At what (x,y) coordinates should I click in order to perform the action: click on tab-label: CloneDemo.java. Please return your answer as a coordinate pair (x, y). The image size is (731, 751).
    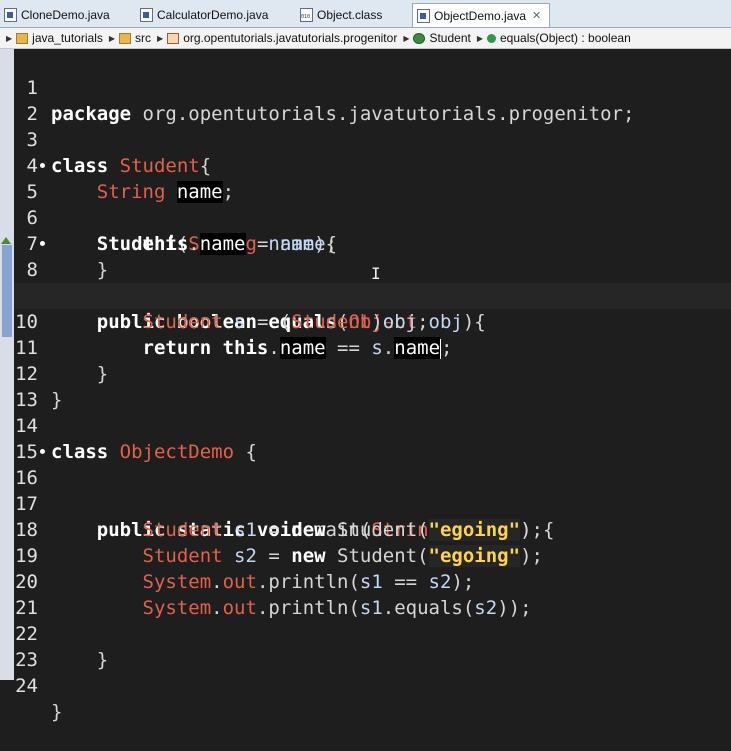
    Looking at the image, I should click on (65, 14).